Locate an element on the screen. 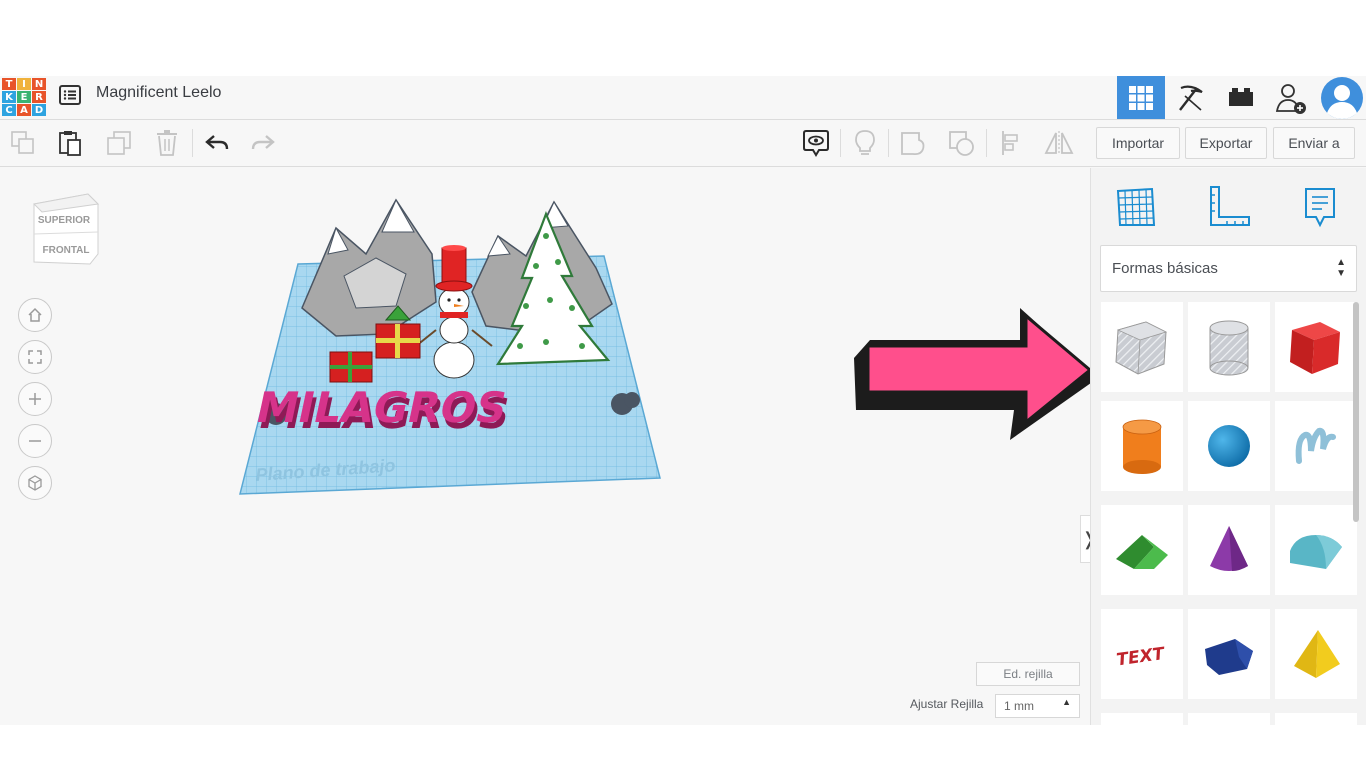  ruler-icon is located at coordinates (1230, 206).